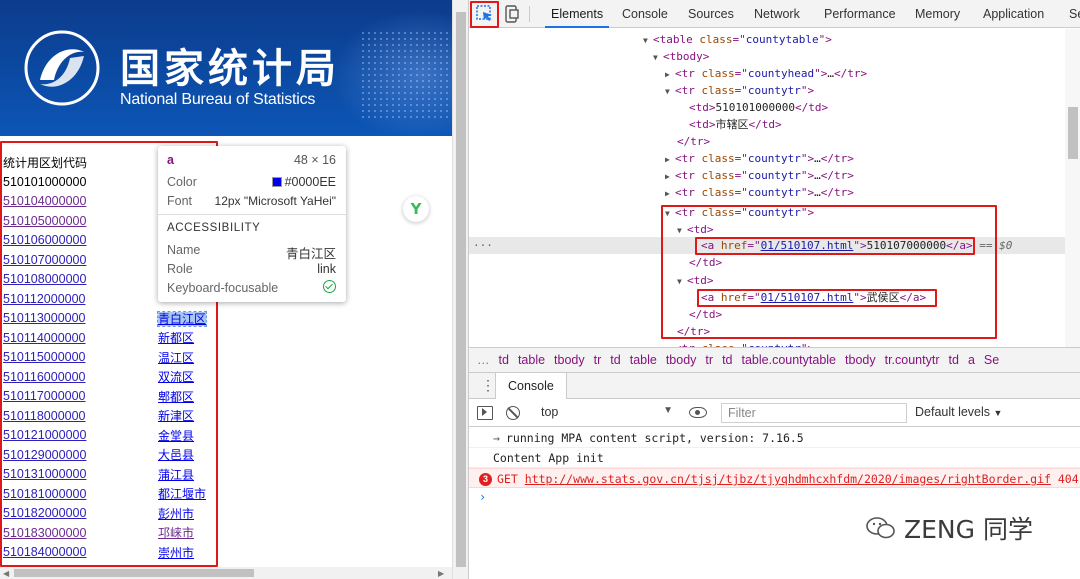 The width and height of the screenshot is (1080, 579). I want to click on dom-line-tr-head: ▶ <tr class="countyhead">…</tr>, so click(766, 73).